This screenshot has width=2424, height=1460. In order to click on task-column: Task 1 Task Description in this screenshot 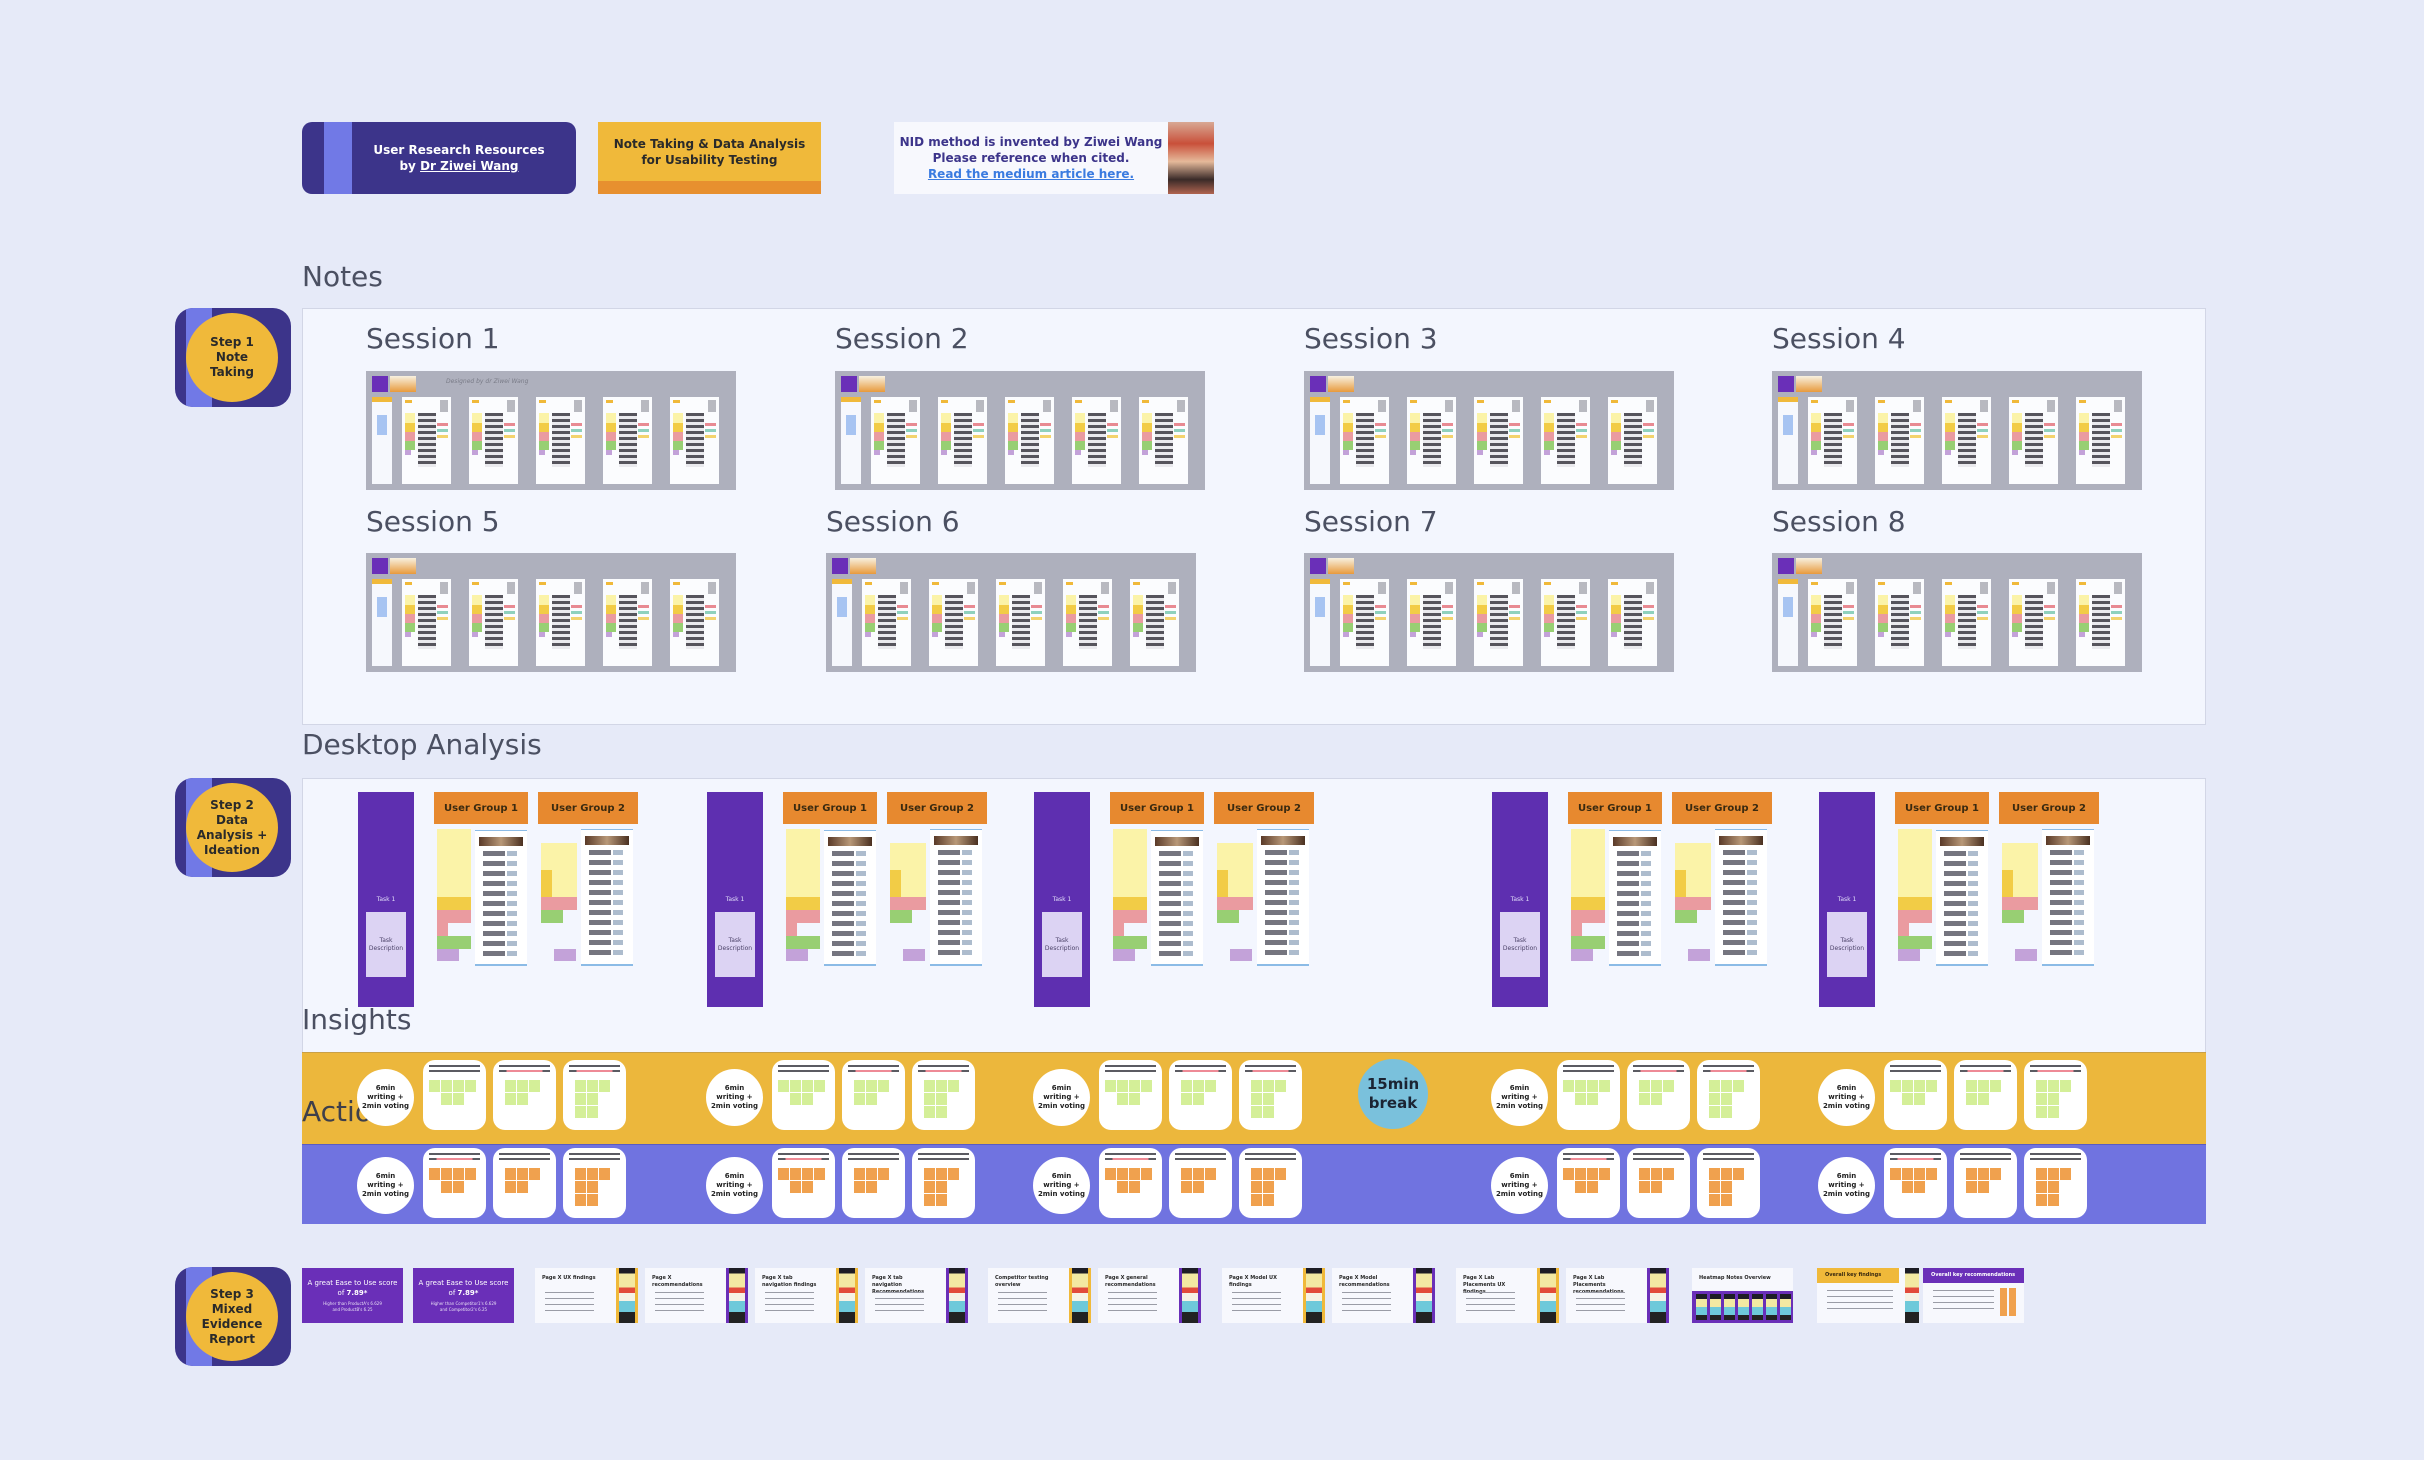, I will do `click(1062, 899)`.